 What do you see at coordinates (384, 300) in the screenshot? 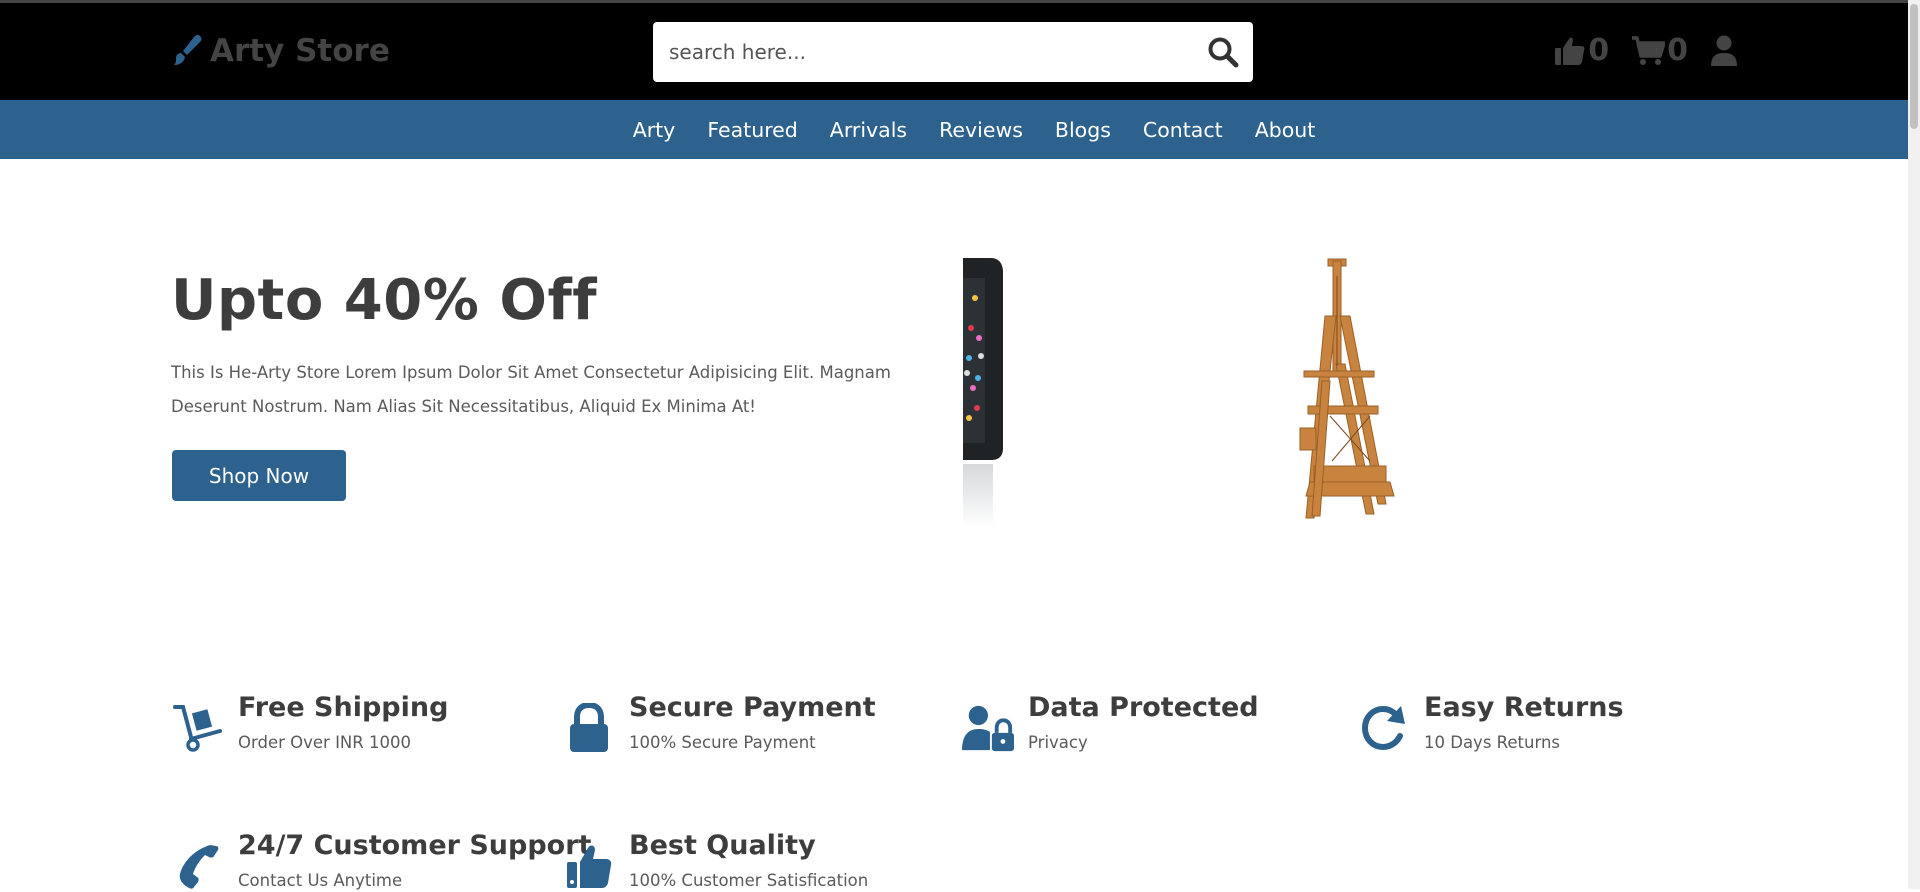
I see `hero-title: Upto 40% Off` at bounding box center [384, 300].